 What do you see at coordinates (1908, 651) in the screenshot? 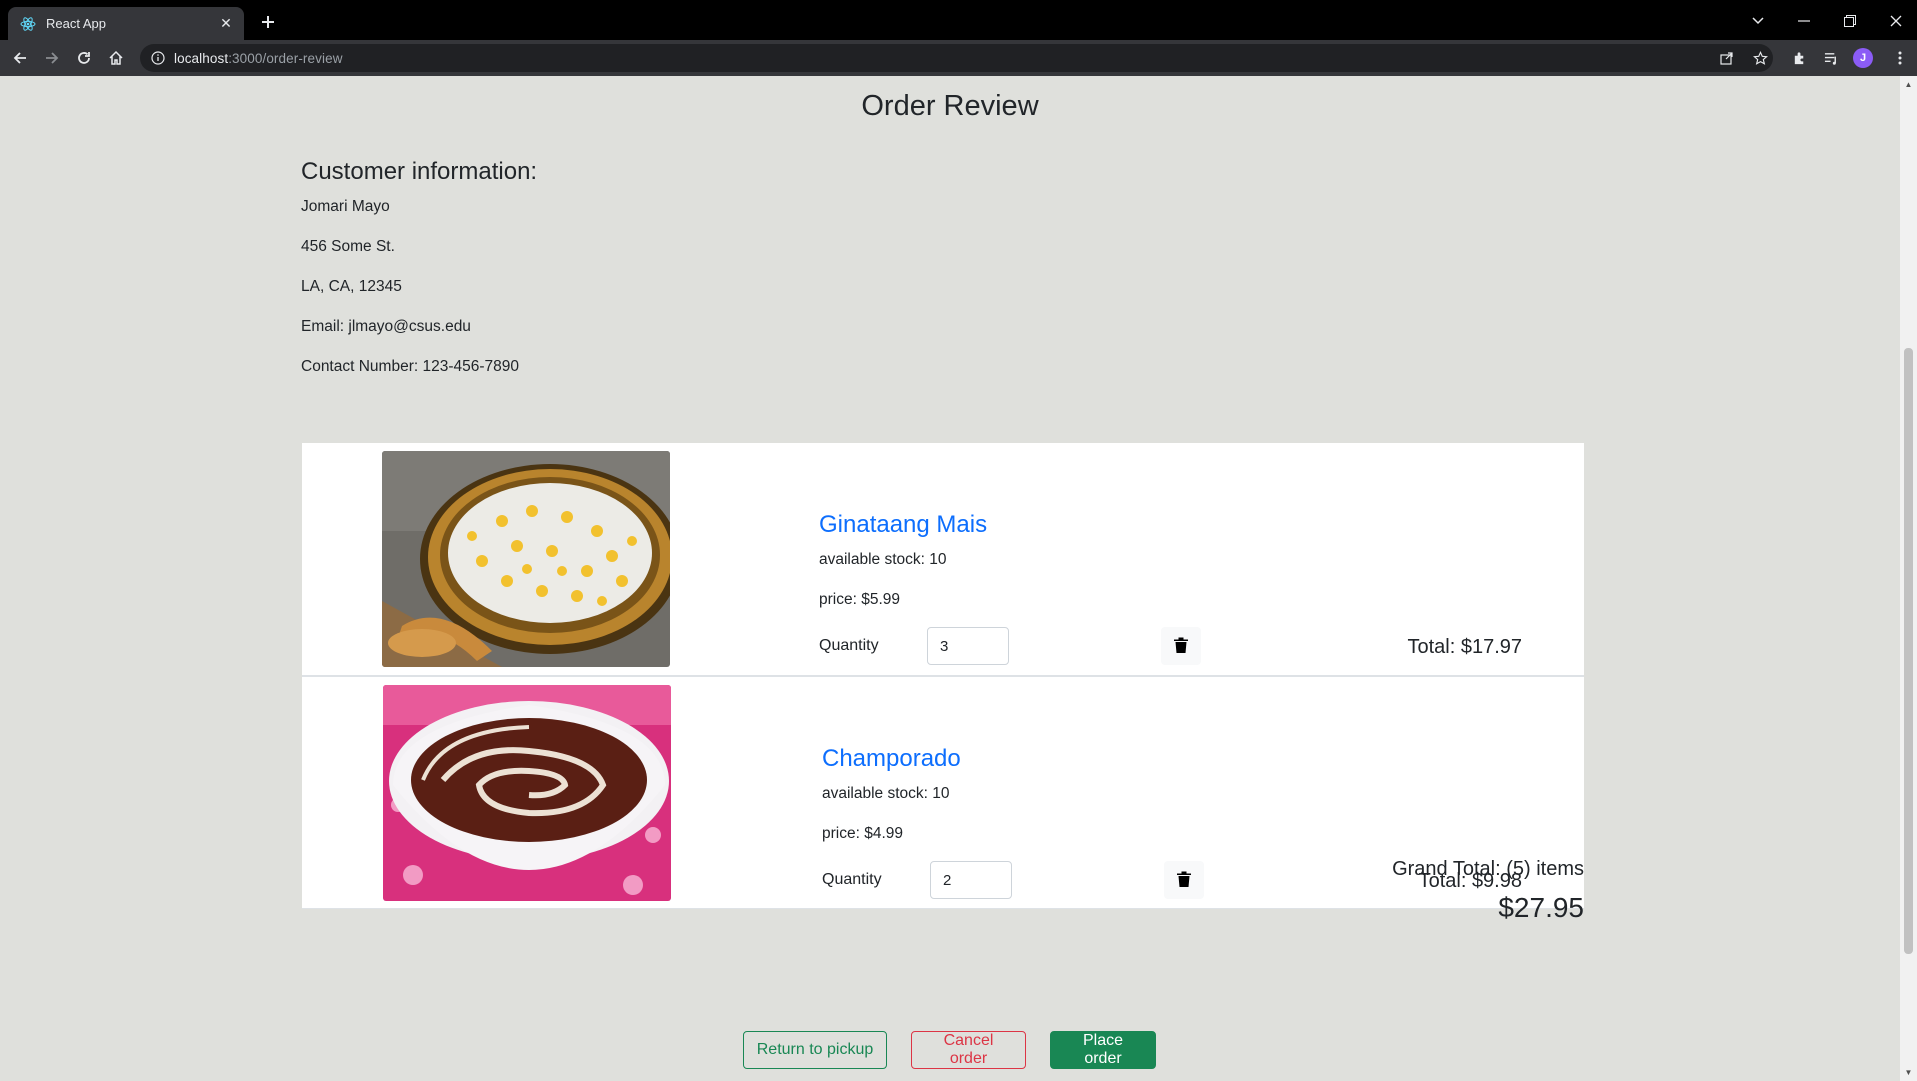
I see `scrollbar-thumb` at bounding box center [1908, 651].